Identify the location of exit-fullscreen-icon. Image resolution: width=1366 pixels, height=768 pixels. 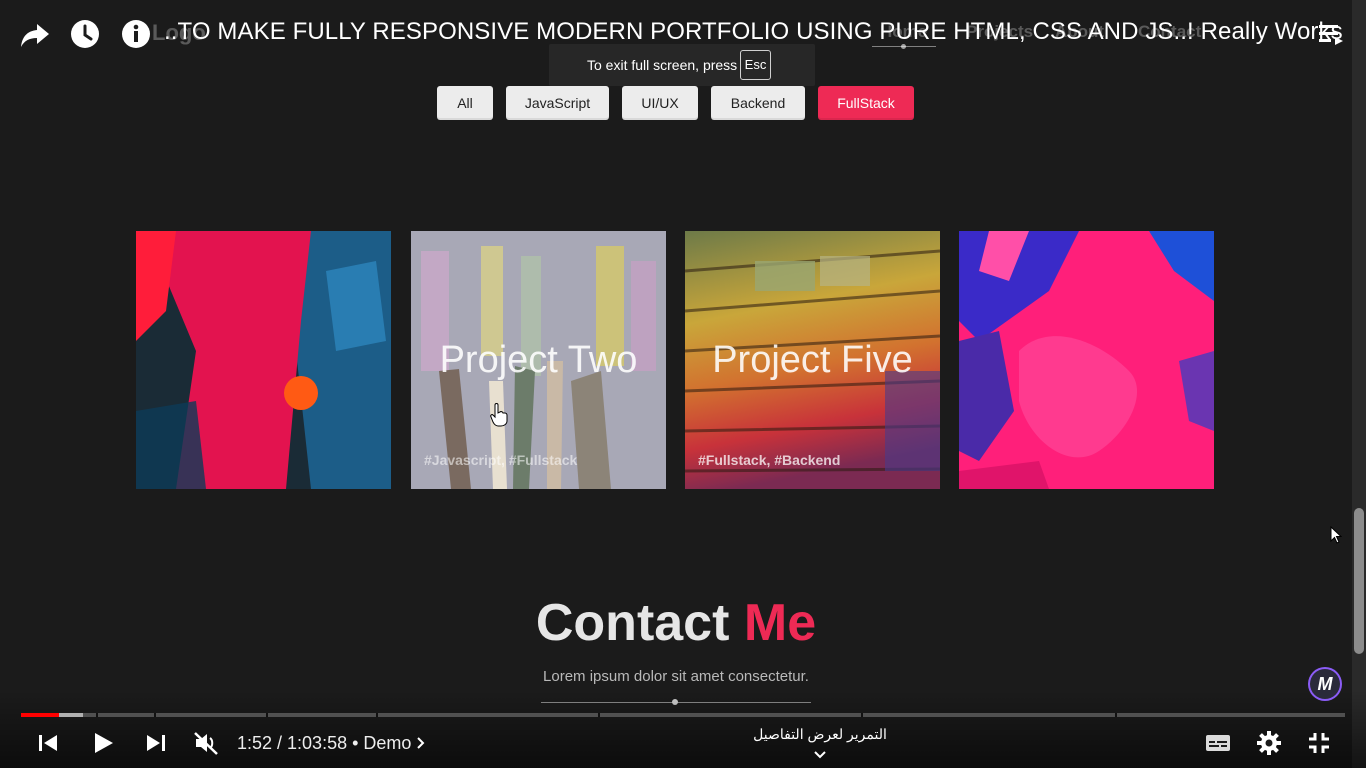
(1319, 743).